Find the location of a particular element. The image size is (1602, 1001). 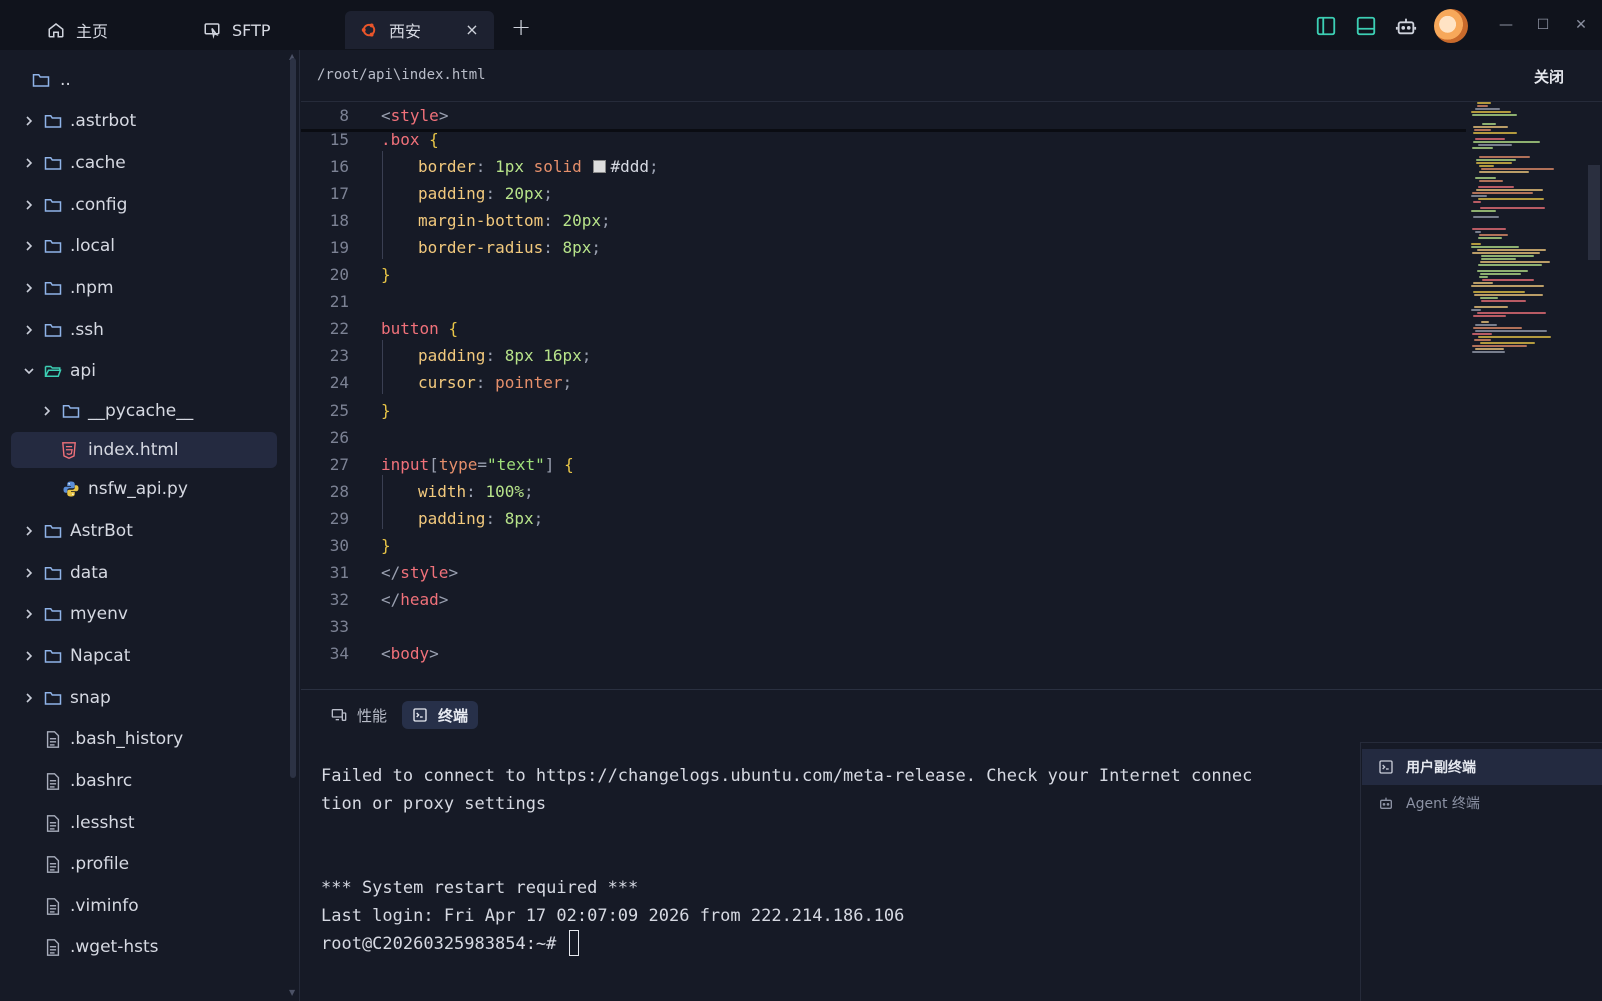

tree-item-config: .config is located at coordinates (145, 205).